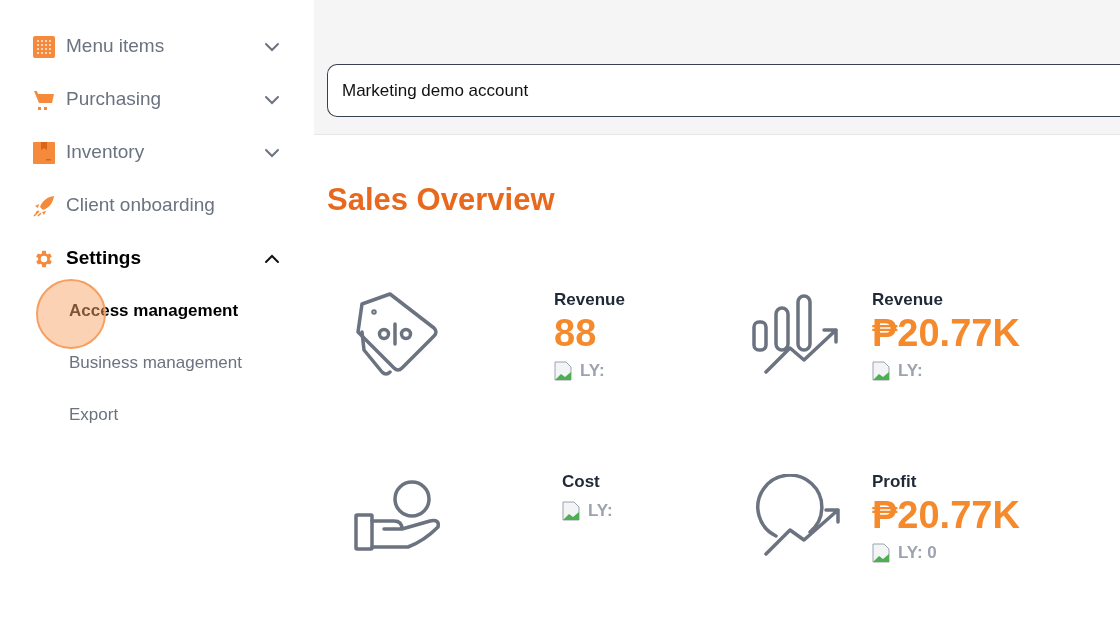 The height and width of the screenshot is (628, 1120). I want to click on stat-label: Profit, so click(895, 481).